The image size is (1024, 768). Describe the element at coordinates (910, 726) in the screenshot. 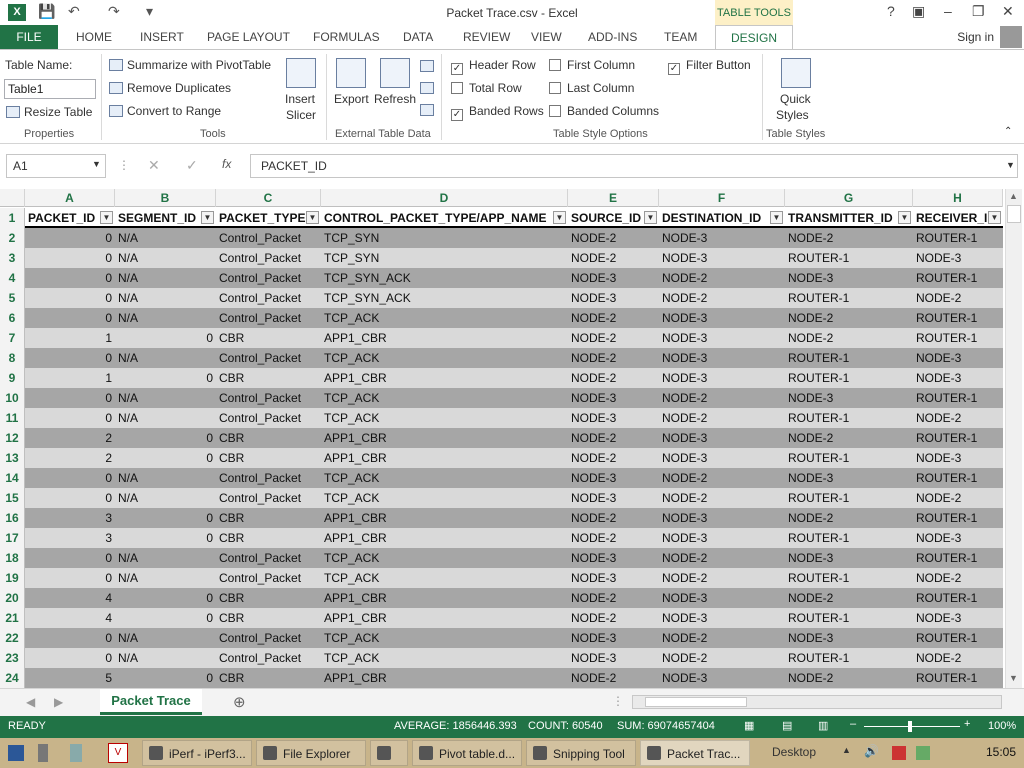

I see `zoom-slider-thumb` at that location.